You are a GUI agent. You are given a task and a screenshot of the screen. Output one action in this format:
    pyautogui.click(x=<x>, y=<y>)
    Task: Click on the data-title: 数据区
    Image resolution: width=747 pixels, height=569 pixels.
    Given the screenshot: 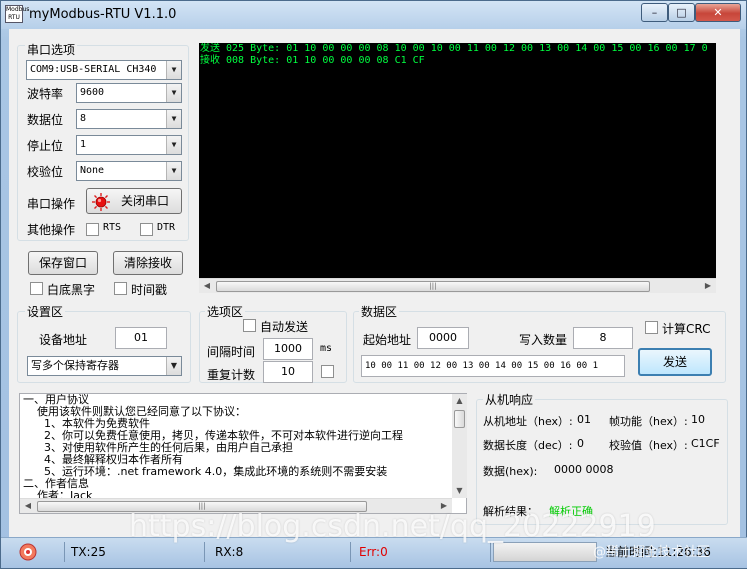 What is the action you would take?
    pyautogui.click(x=379, y=311)
    